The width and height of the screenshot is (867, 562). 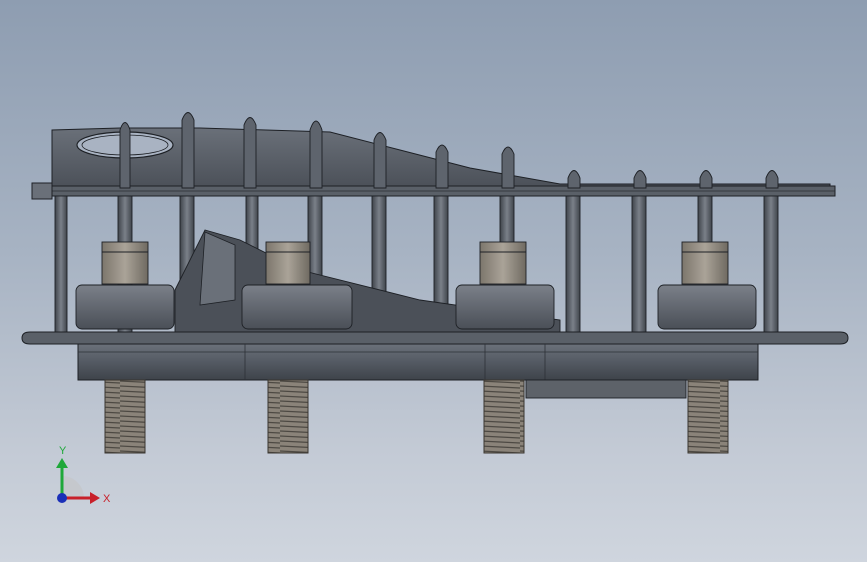 I want to click on x-axis-label: X, so click(x=107, y=499).